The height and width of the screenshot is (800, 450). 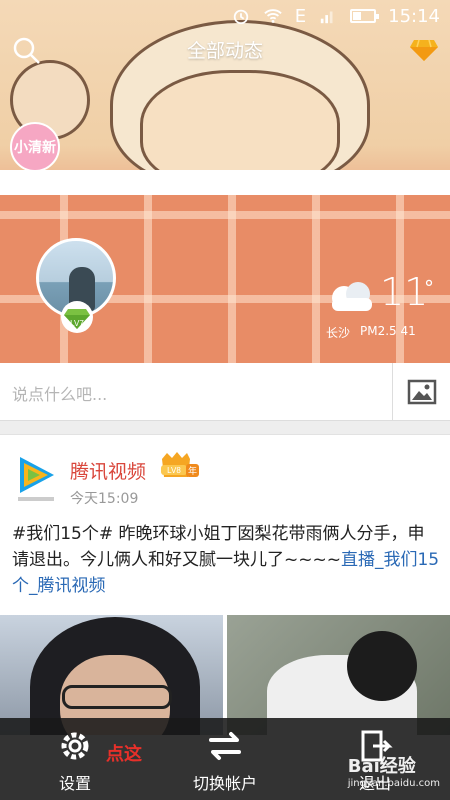 I want to click on level-text: LV7, so click(x=77, y=323).